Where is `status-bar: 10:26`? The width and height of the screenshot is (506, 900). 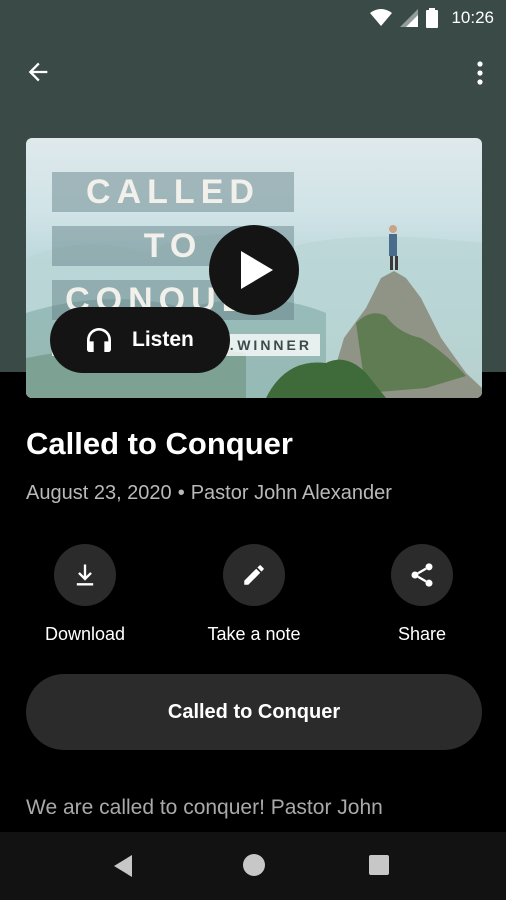
status-bar: 10:26 is located at coordinates (253, 18).